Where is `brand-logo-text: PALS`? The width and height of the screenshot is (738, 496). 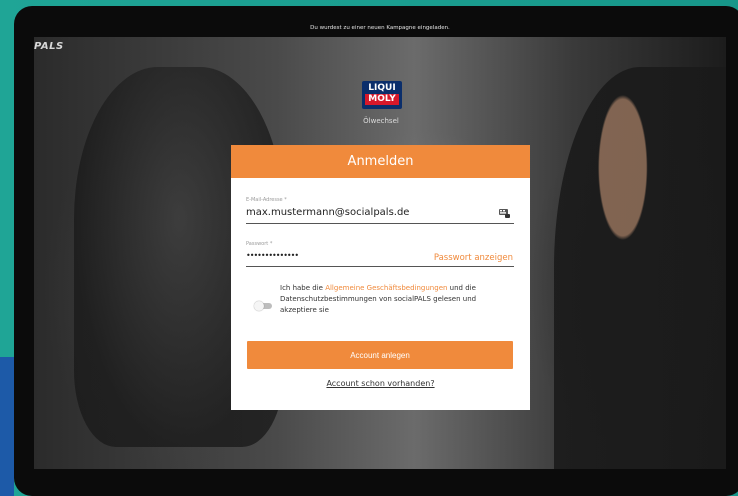 brand-logo-text: PALS is located at coordinates (49, 46).